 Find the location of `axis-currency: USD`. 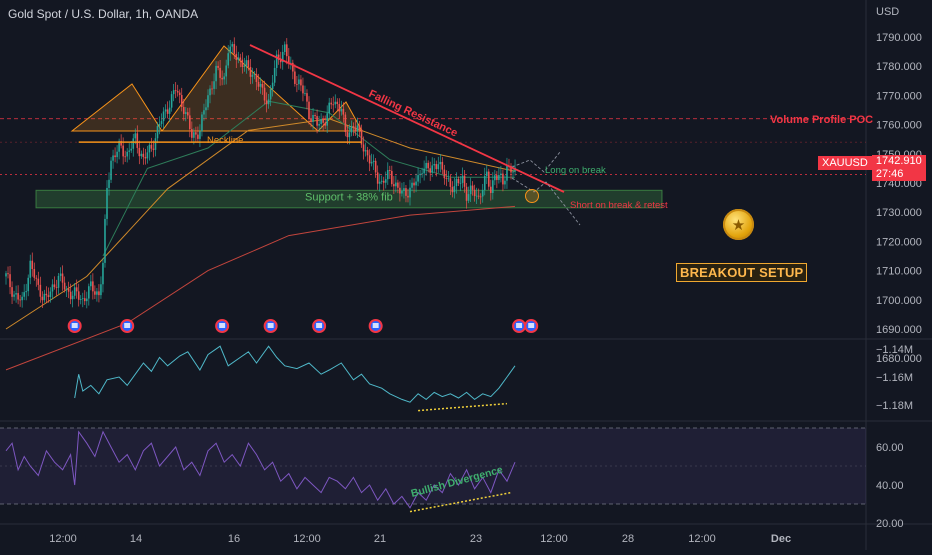

axis-currency: USD is located at coordinates (888, 12).